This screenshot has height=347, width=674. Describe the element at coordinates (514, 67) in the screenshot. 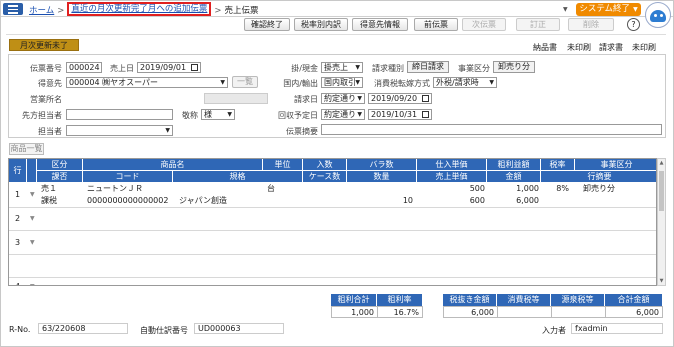

I see `business-value: 卸売り分` at that location.